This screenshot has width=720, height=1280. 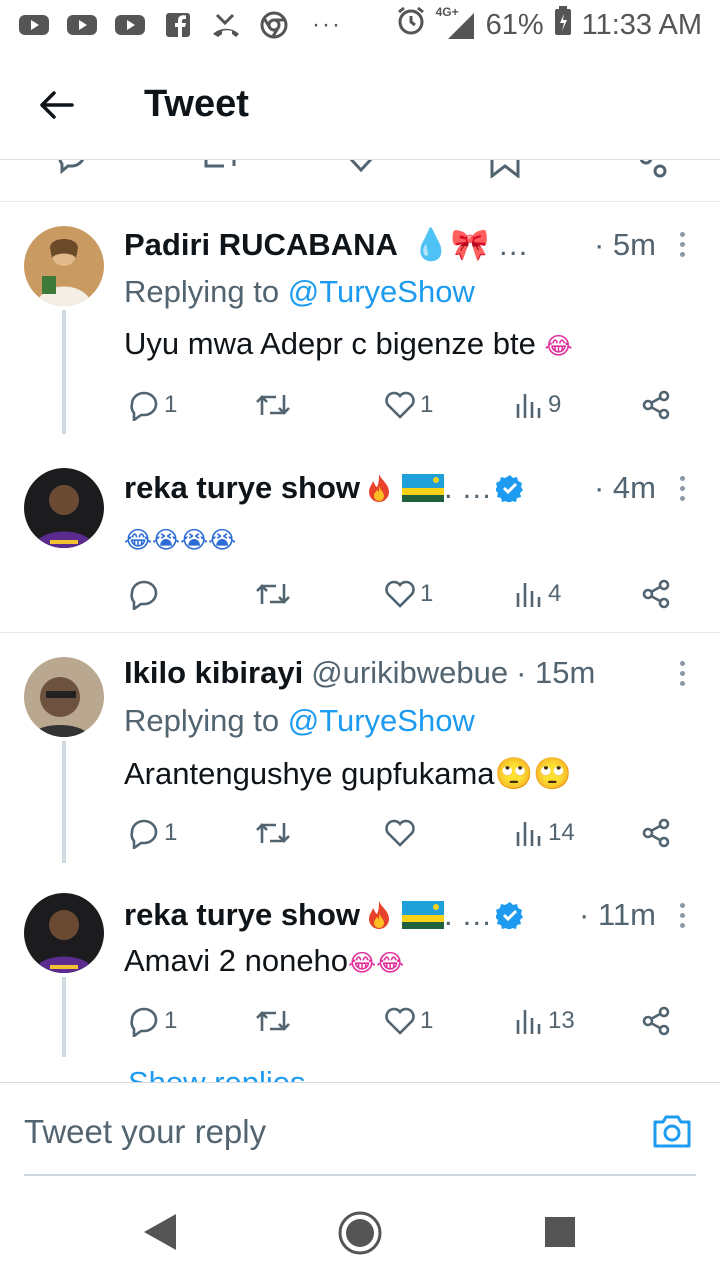 What do you see at coordinates (409, 673) in the screenshot?
I see `author-handle: @urikibwebue` at bounding box center [409, 673].